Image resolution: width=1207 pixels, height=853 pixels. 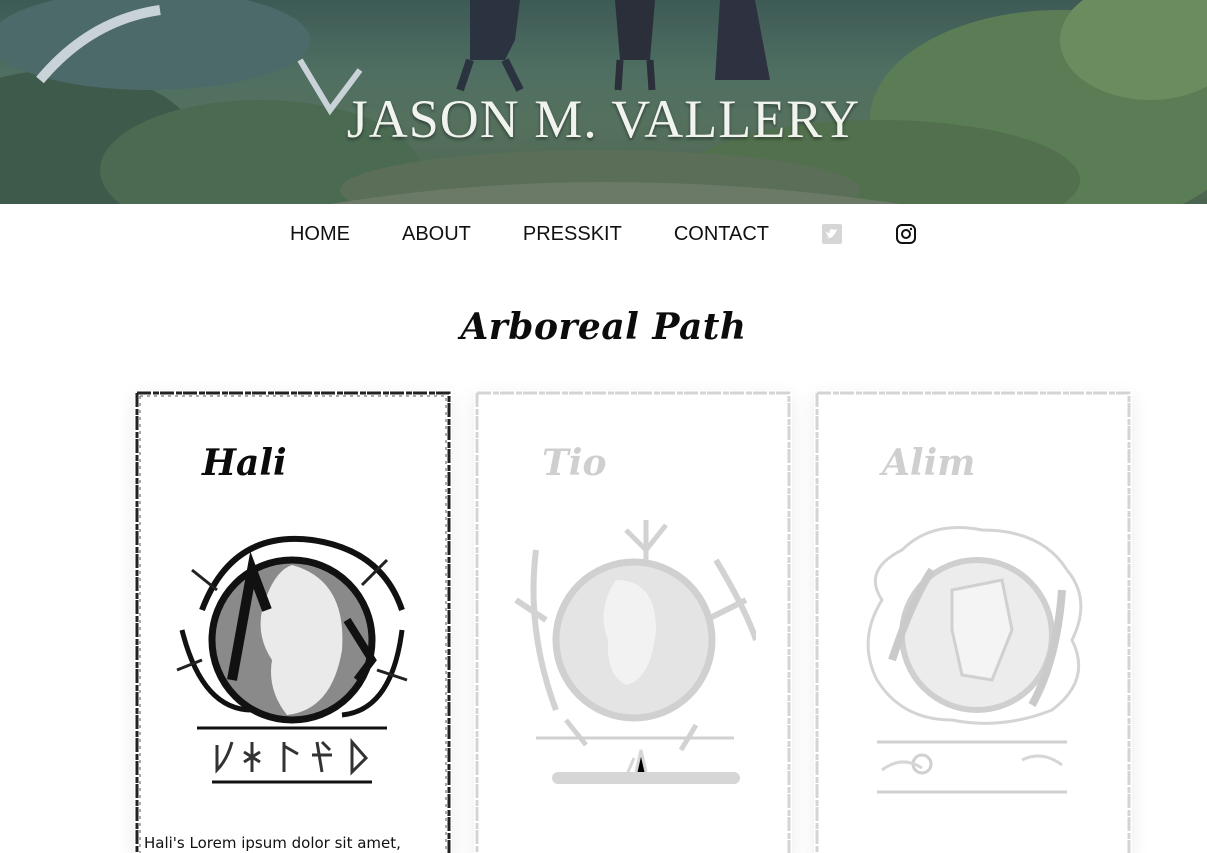 I want to click on character-card-alim: Alim, so click(x=973, y=621).